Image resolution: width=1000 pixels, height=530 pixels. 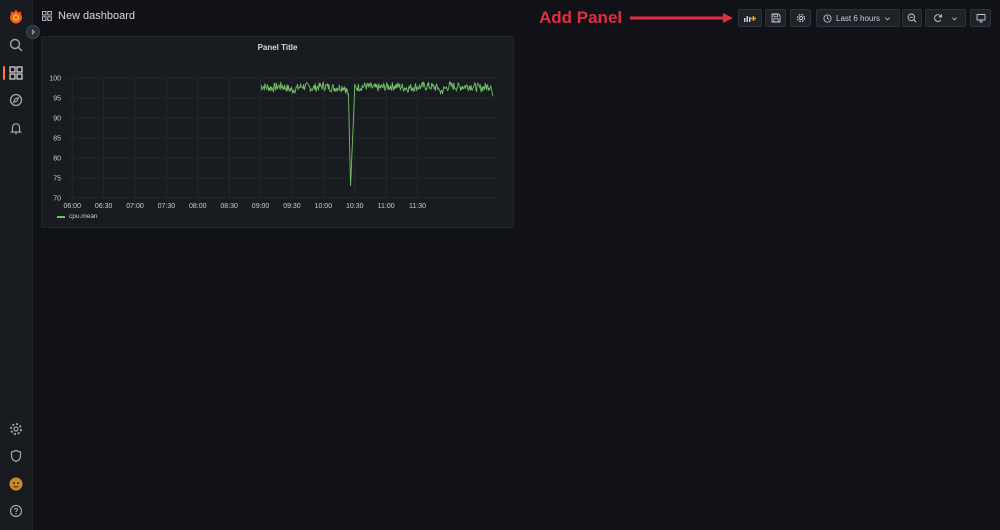 What do you see at coordinates (16, 100) in the screenshot?
I see `explore-icon` at bounding box center [16, 100].